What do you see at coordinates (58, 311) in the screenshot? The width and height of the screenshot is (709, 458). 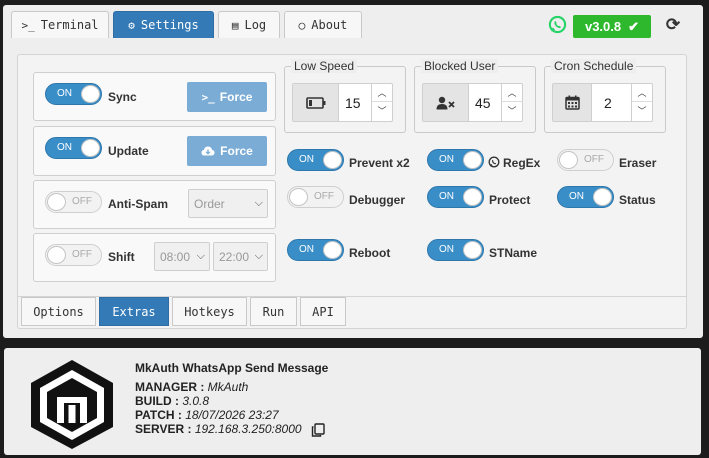 I see `tab-options: Options` at bounding box center [58, 311].